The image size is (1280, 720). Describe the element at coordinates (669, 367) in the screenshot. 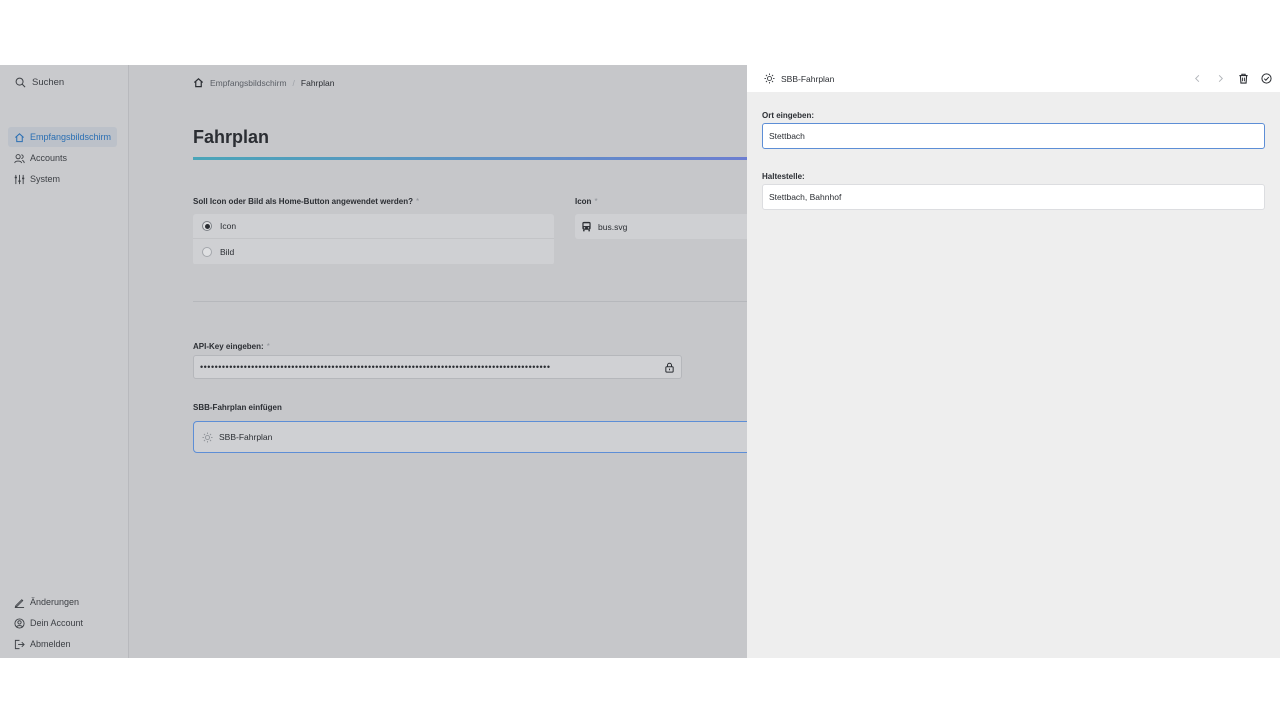

I see `lock-icon` at that location.